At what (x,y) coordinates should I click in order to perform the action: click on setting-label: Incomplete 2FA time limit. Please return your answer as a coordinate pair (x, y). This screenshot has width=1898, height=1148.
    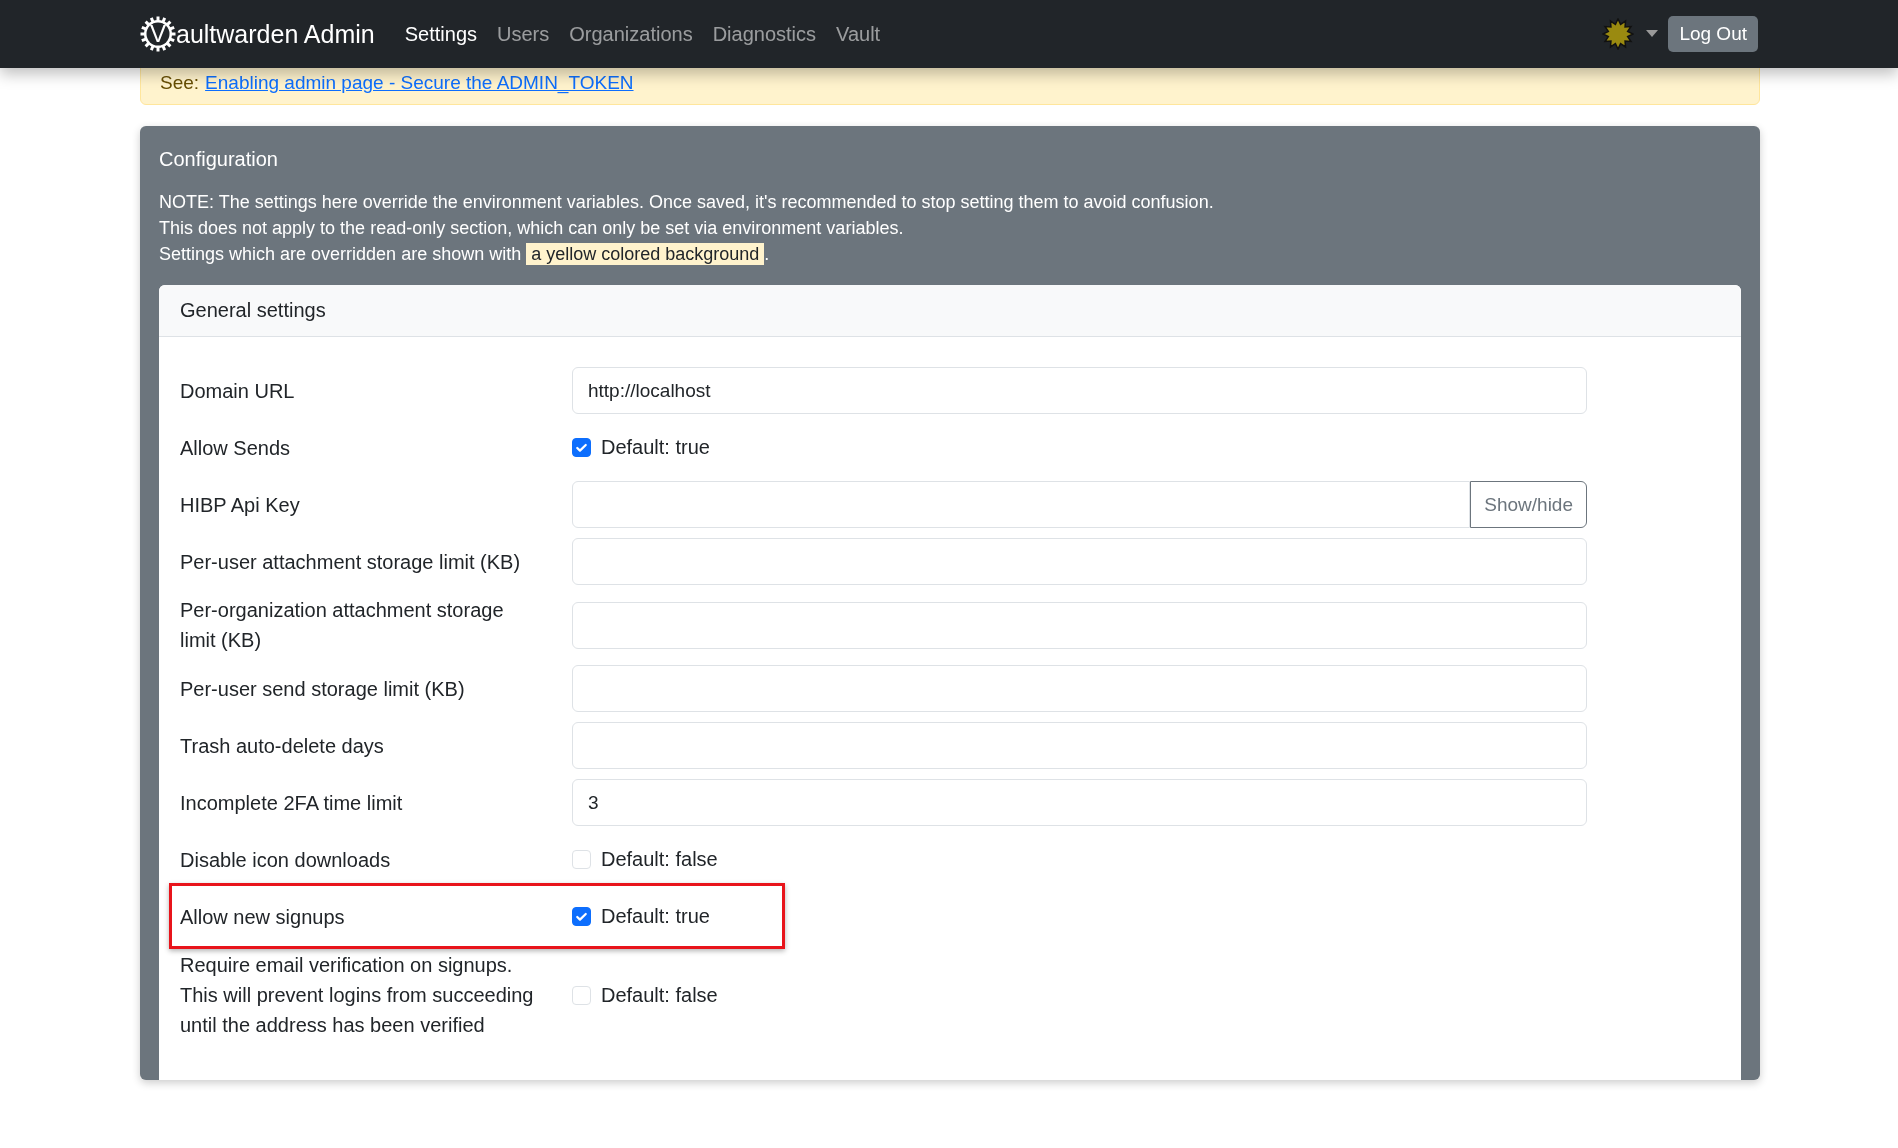
    Looking at the image, I should click on (292, 803).